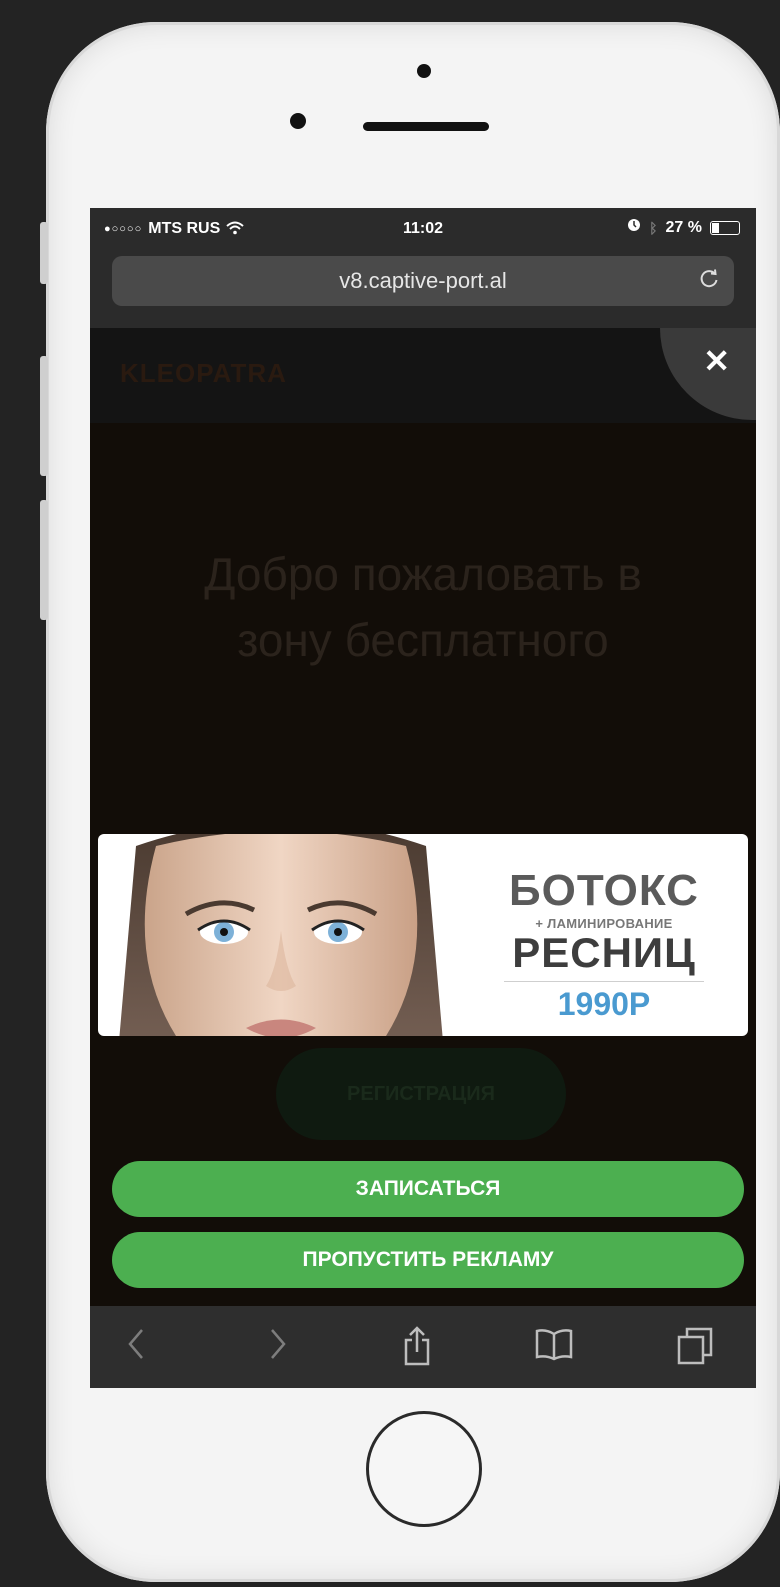 The height and width of the screenshot is (1587, 780). Describe the element at coordinates (421, 1094) in the screenshot. I see `background-register-button: РЕГИСТРАЦИЯ` at that location.